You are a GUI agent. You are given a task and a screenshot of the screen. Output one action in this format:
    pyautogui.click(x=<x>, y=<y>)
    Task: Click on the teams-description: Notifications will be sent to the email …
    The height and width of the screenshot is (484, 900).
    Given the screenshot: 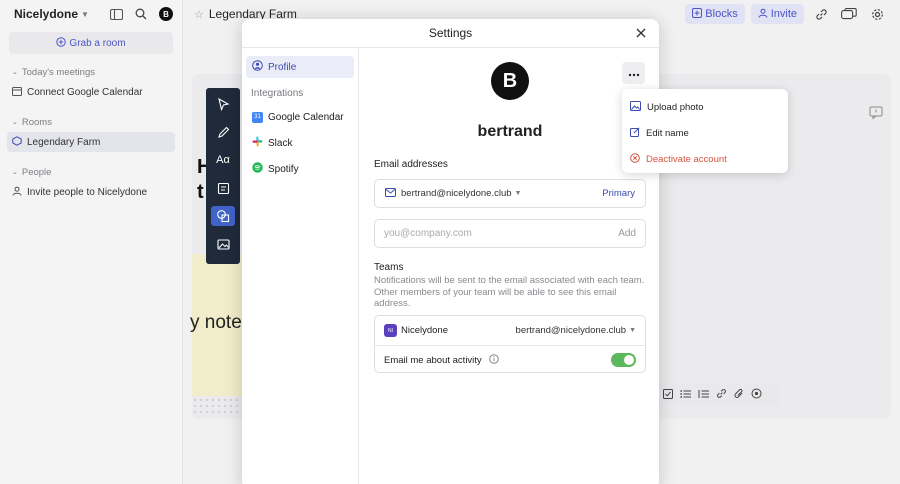 What is the action you would take?
    pyautogui.click(x=509, y=292)
    